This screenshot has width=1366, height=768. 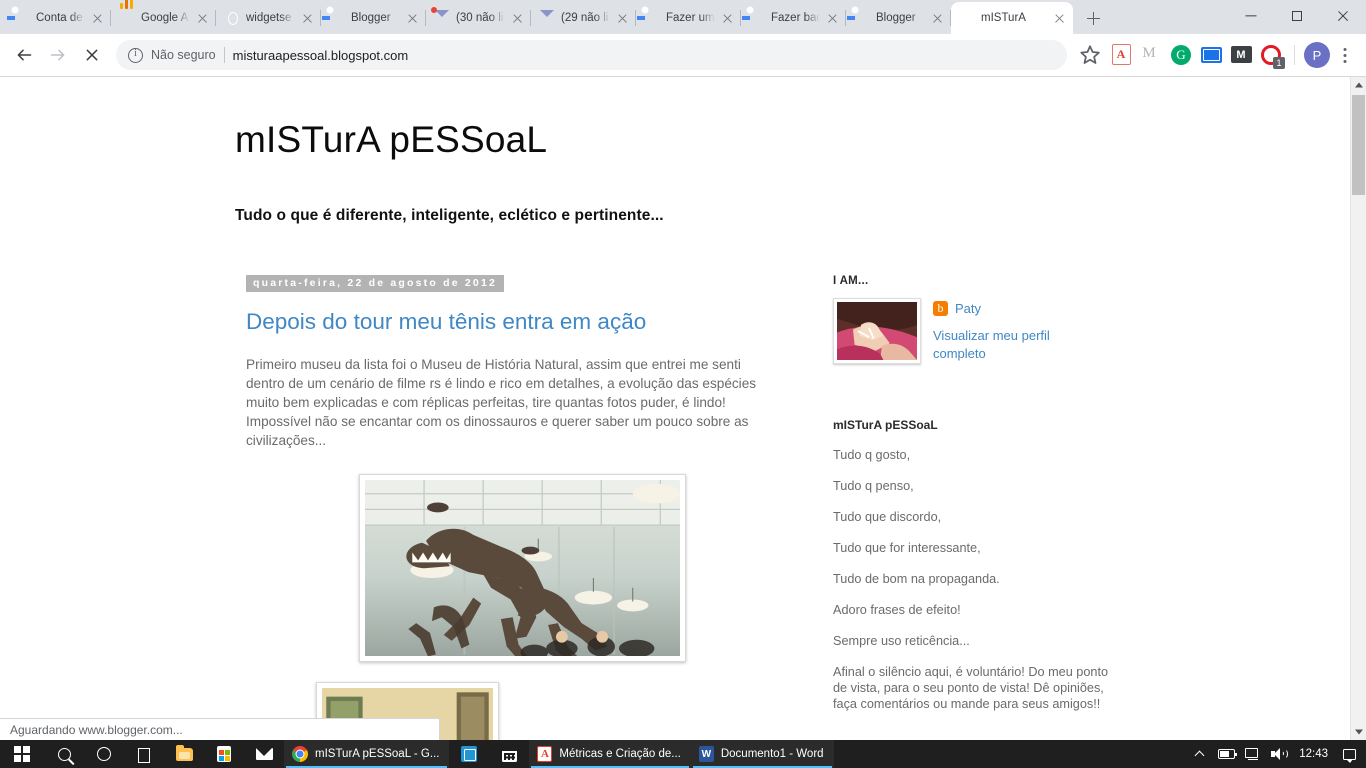 I want to click on post-title: Depois do tour meu tênis entra em ação, so click(x=520, y=322).